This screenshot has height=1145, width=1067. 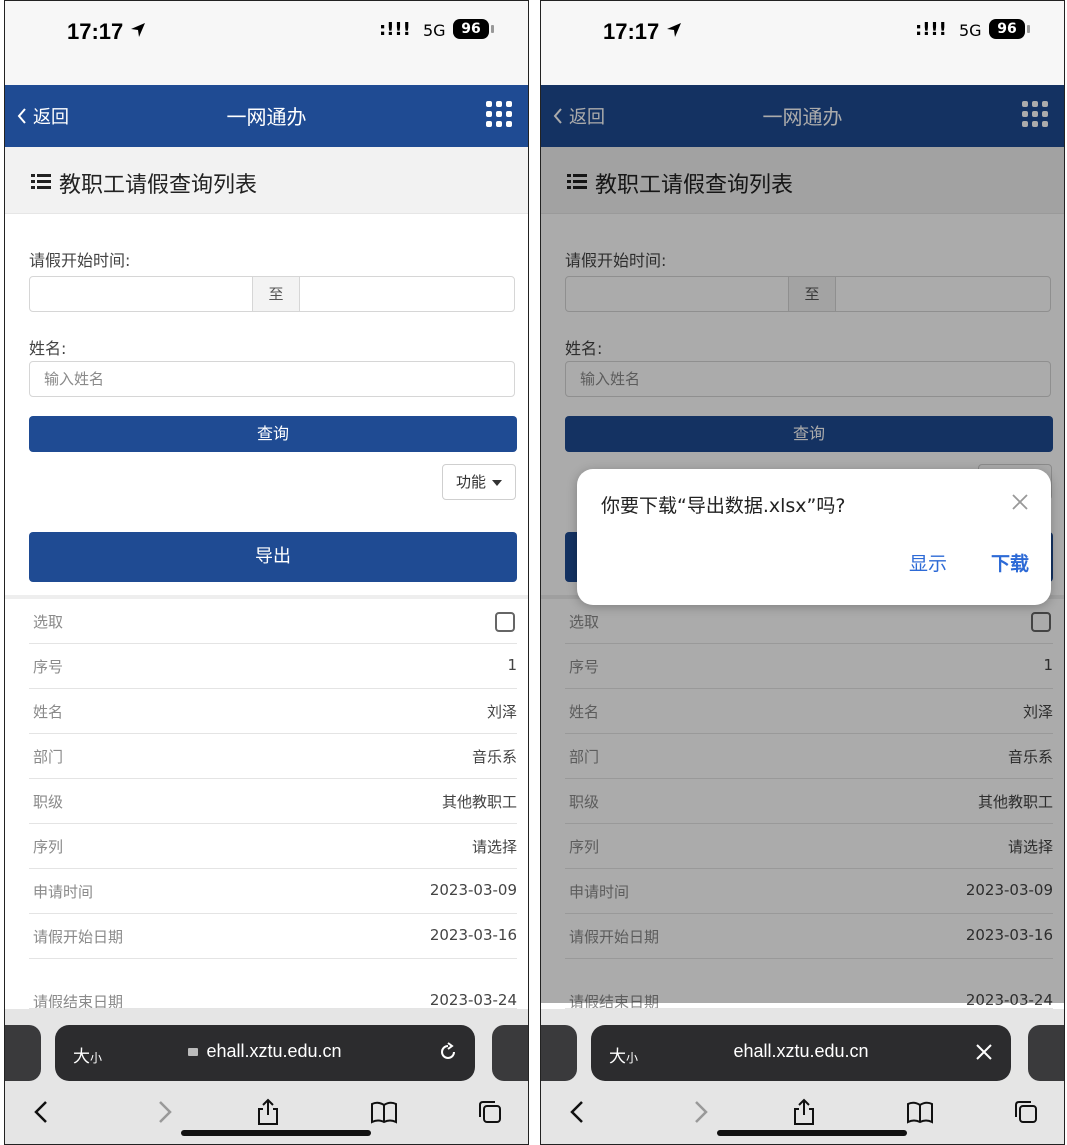 What do you see at coordinates (273, 846) in the screenshot?
I see `record-row: 序列 请选择` at bounding box center [273, 846].